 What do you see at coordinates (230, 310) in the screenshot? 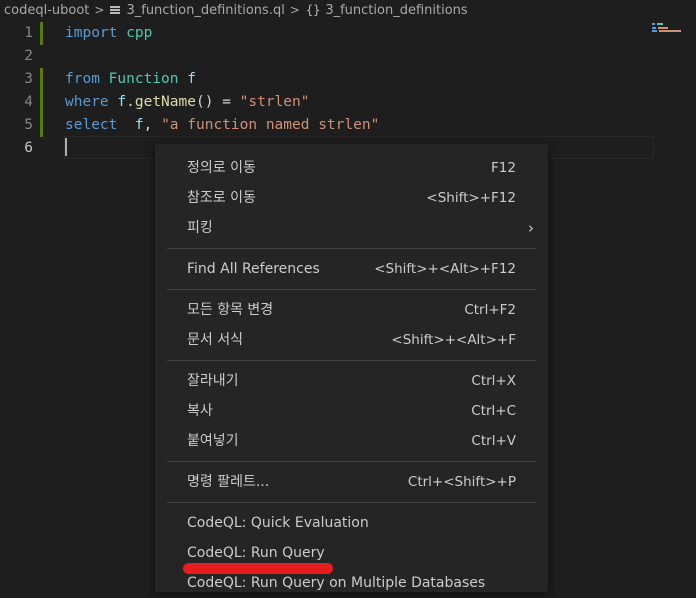
I see `menu-item-label: 모든 항목 변경` at bounding box center [230, 310].